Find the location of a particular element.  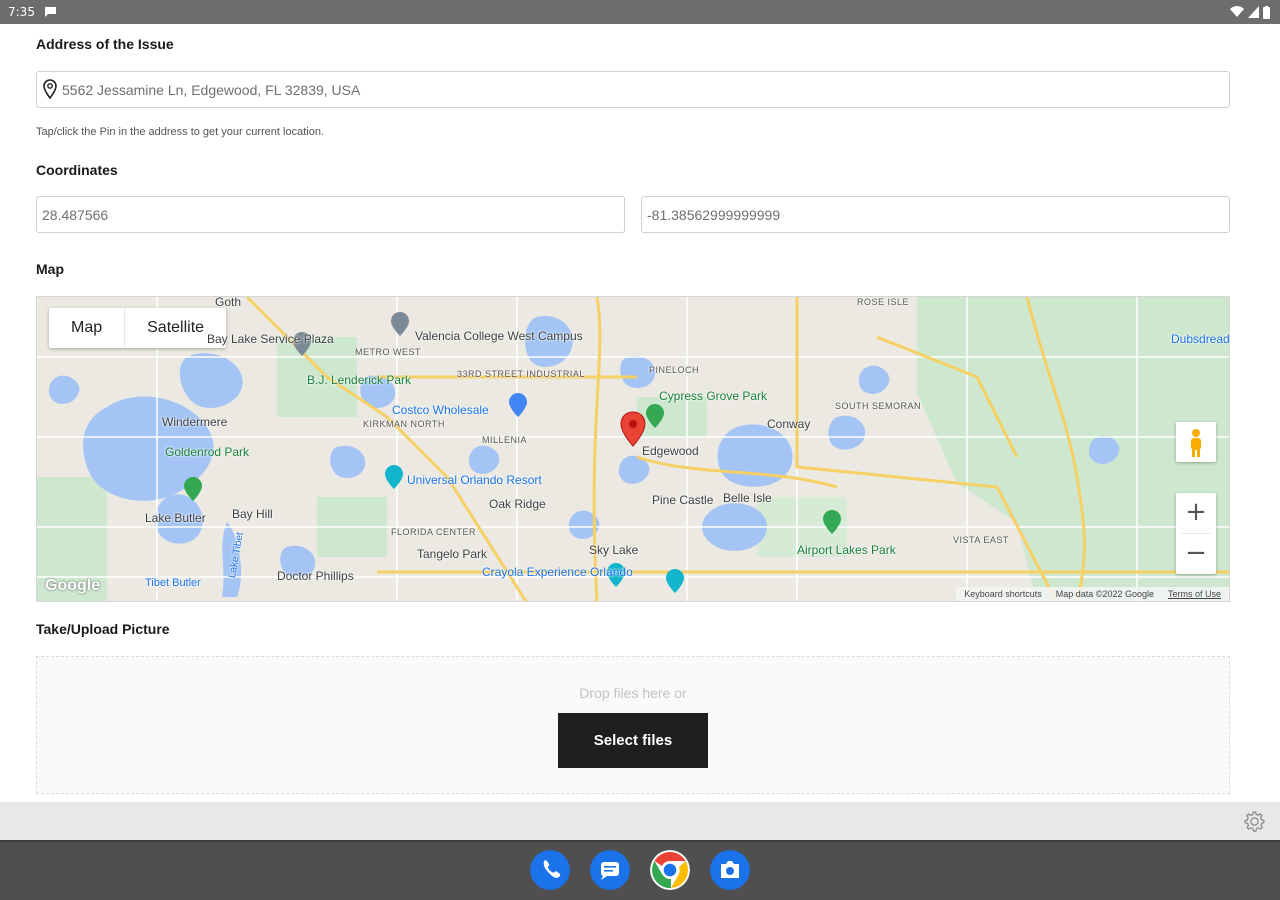

map-label-edgewood: Edgewood is located at coordinates (670, 451).